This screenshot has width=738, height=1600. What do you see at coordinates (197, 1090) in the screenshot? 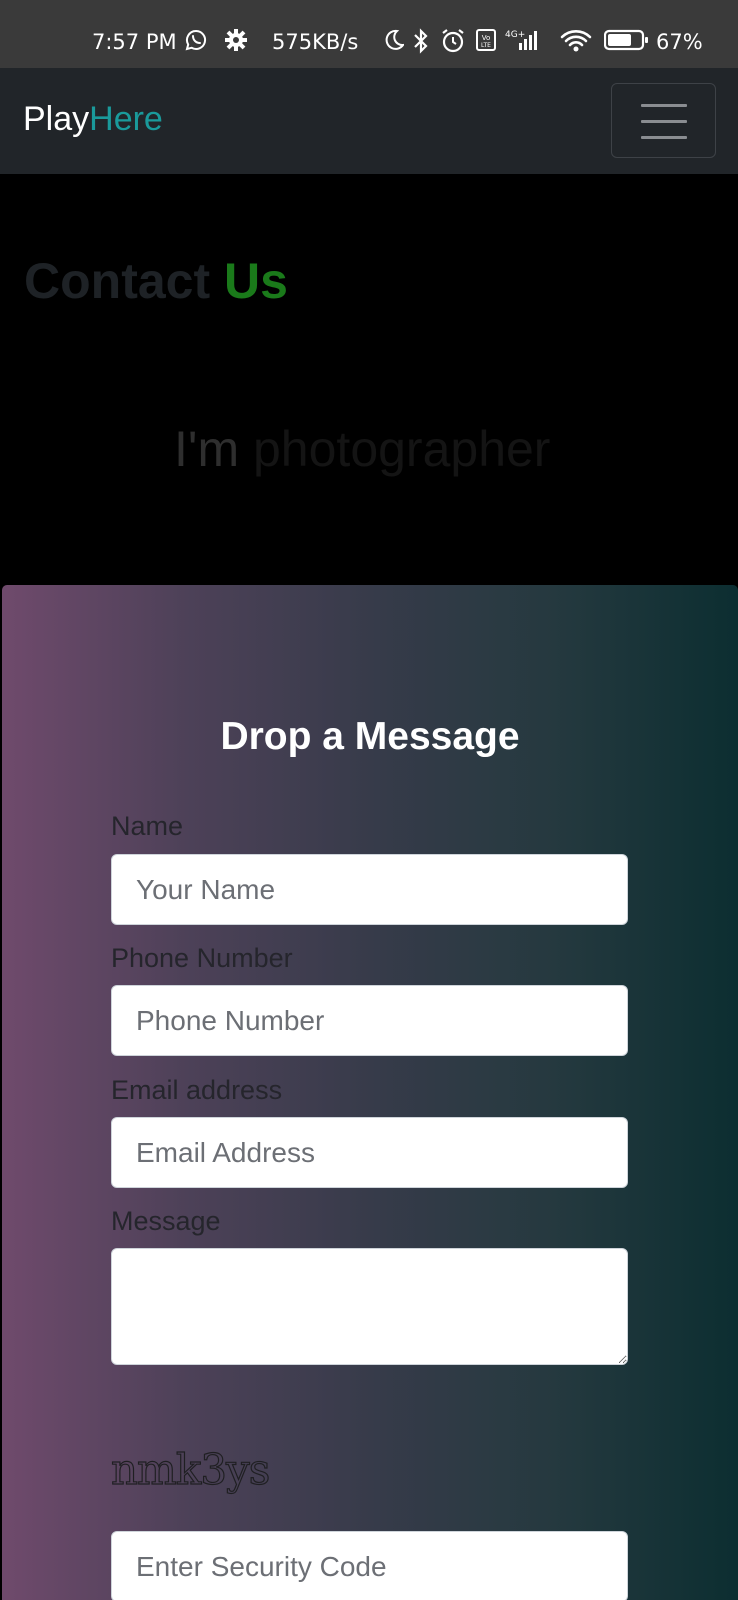
I see `email-label: Email address` at bounding box center [197, 1090].